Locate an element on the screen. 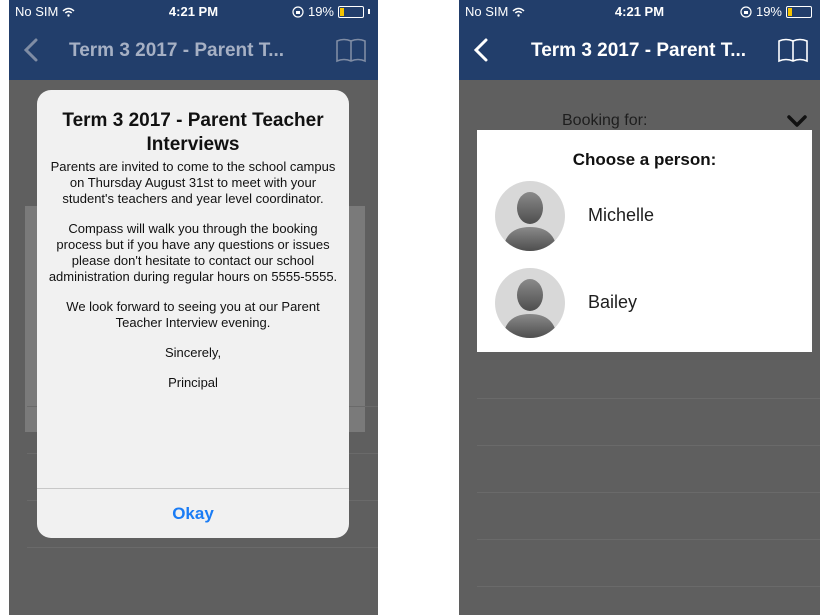  alert-paragraph: Sincerely, is located at coordinates (193, 352).